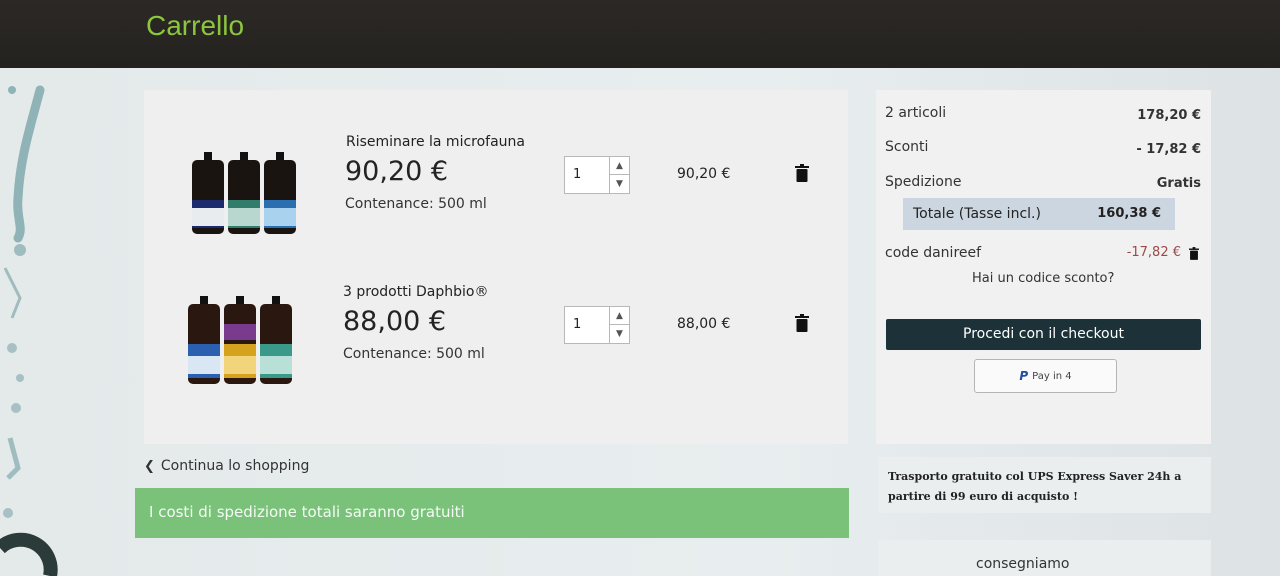 This screenshot has width=1280, height=576. I want to click on shipping-value: Gratis, so click(1178, 183).